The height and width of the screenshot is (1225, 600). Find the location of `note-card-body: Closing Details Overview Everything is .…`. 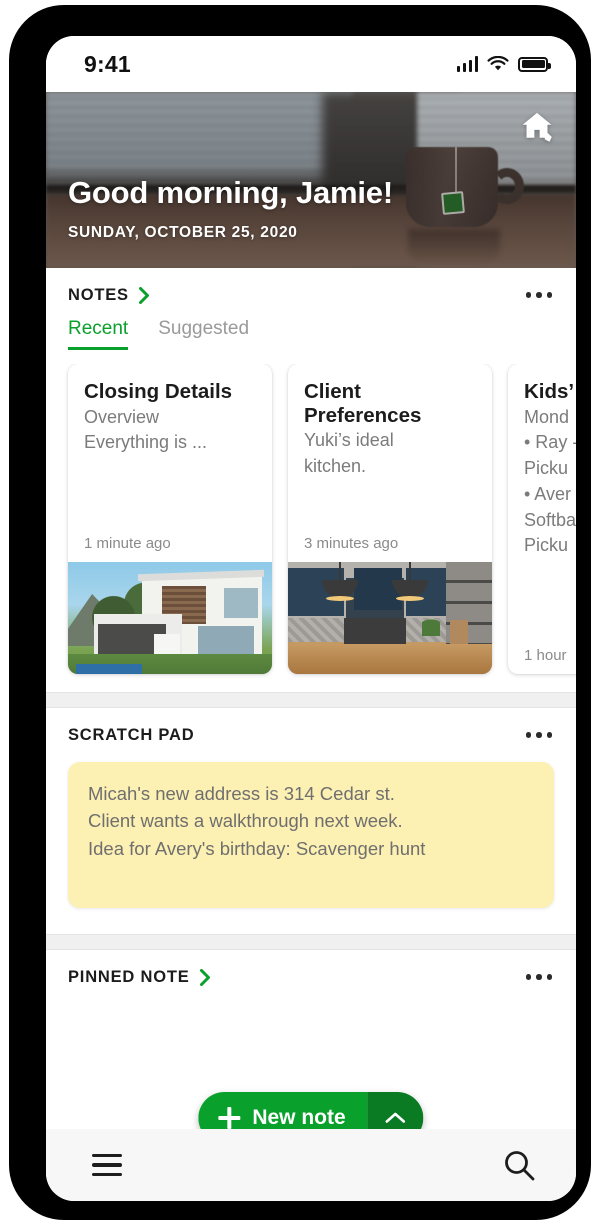

note-card-body: Closing Details Overview Everything is .… is located at coordinates (170, 449).